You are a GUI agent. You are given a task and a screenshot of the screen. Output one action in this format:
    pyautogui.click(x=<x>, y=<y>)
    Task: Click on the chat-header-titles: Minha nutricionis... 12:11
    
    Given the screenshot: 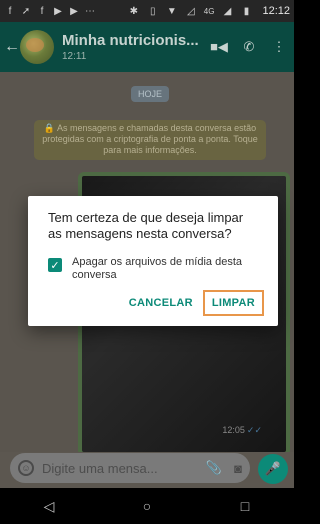 What is the action you would take?
    pyautogui.click(x=133, y=47)
    